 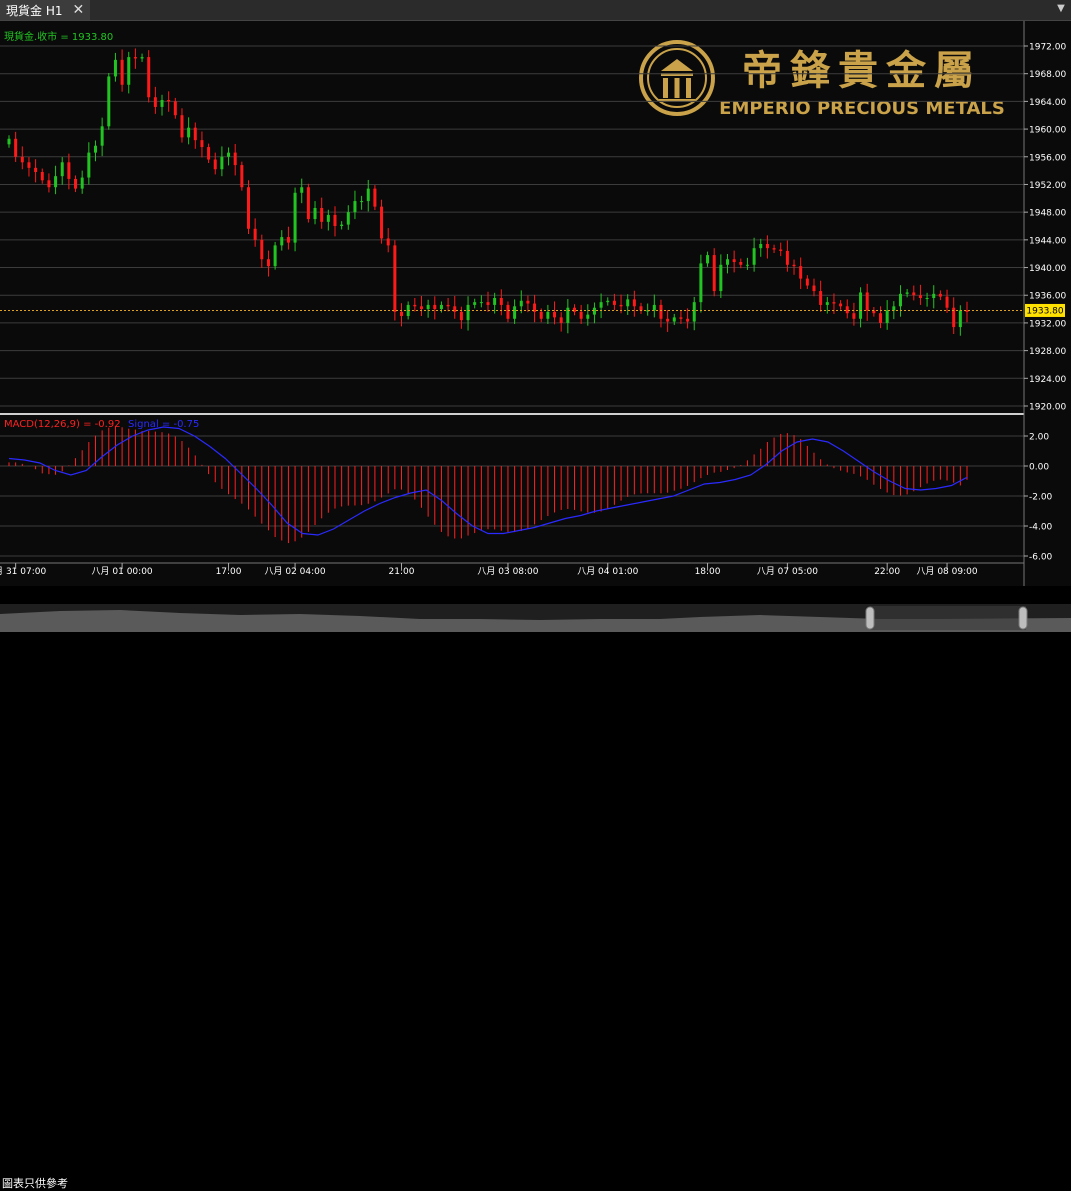 I want to click on macd-axis: 2.00 0.00 -2.00 -4.00 -6.00, so click(x=1038, y=498).